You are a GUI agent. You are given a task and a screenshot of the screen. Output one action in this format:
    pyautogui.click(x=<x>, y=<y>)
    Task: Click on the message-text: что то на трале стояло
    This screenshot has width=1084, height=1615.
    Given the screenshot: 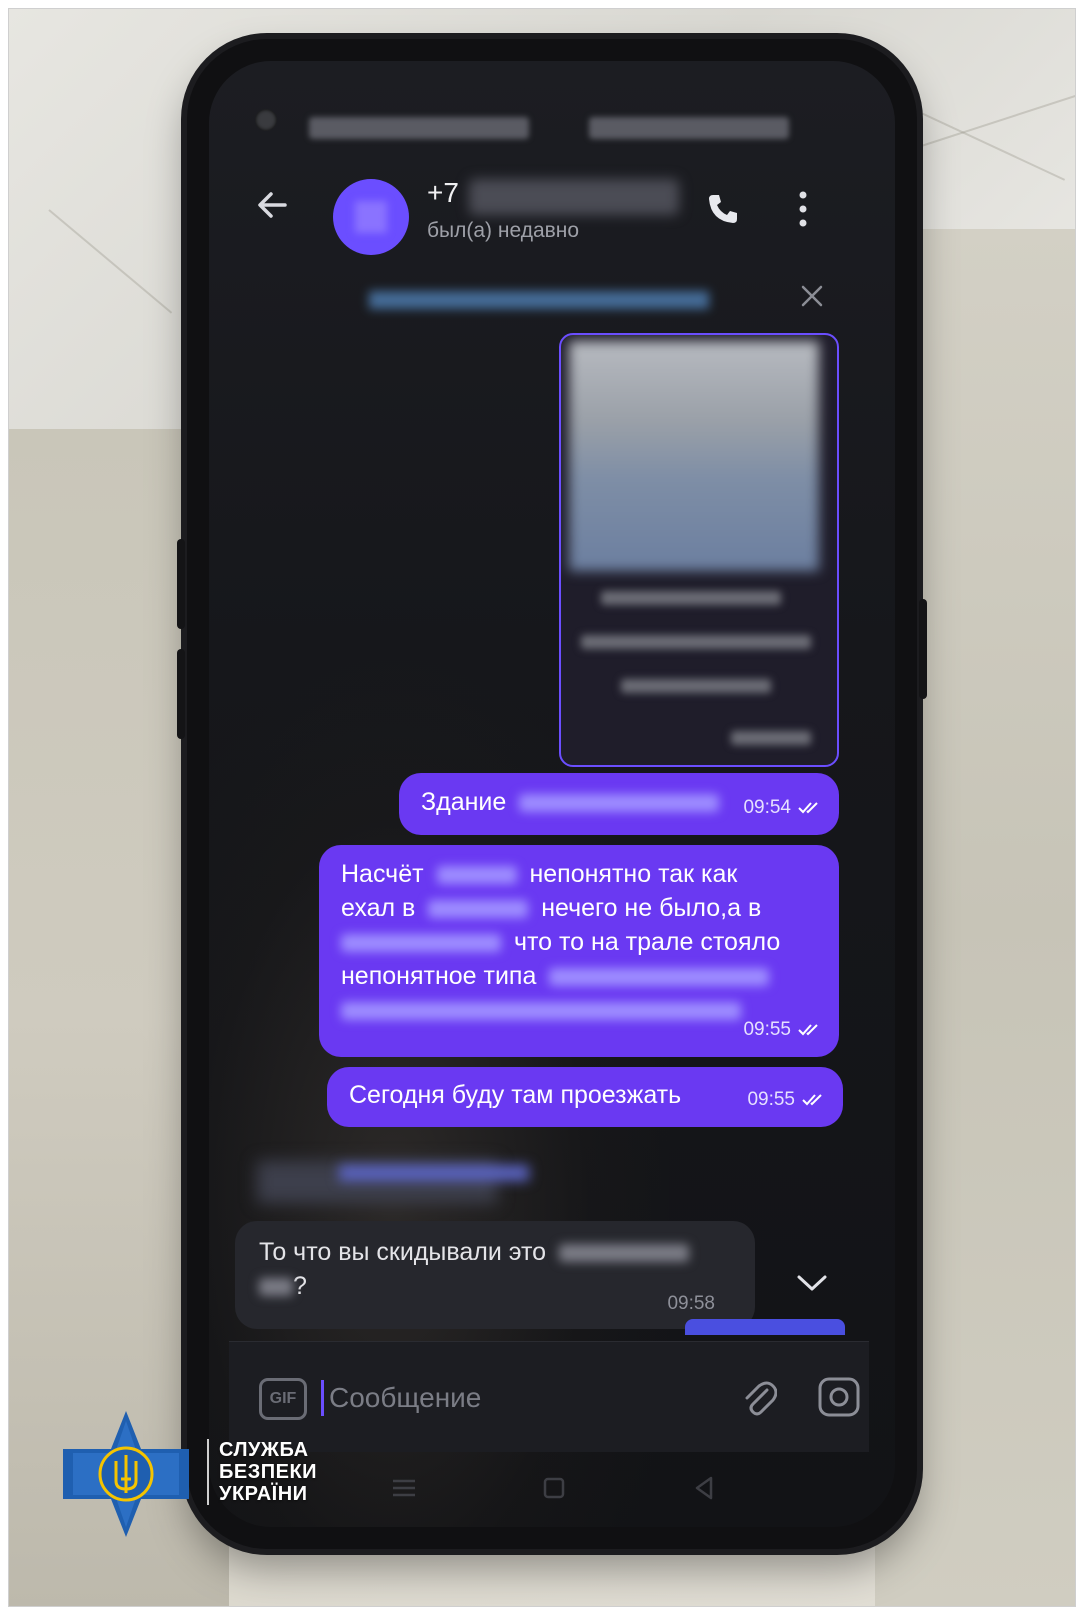 What is the action you would take?
    pyautogui.click(x=647, y=942)
    